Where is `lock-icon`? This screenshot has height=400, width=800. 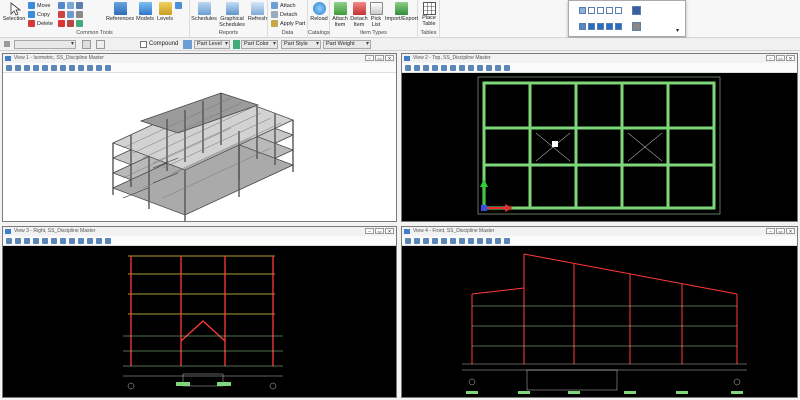 lock-icon is located at coordinates (100, 44).